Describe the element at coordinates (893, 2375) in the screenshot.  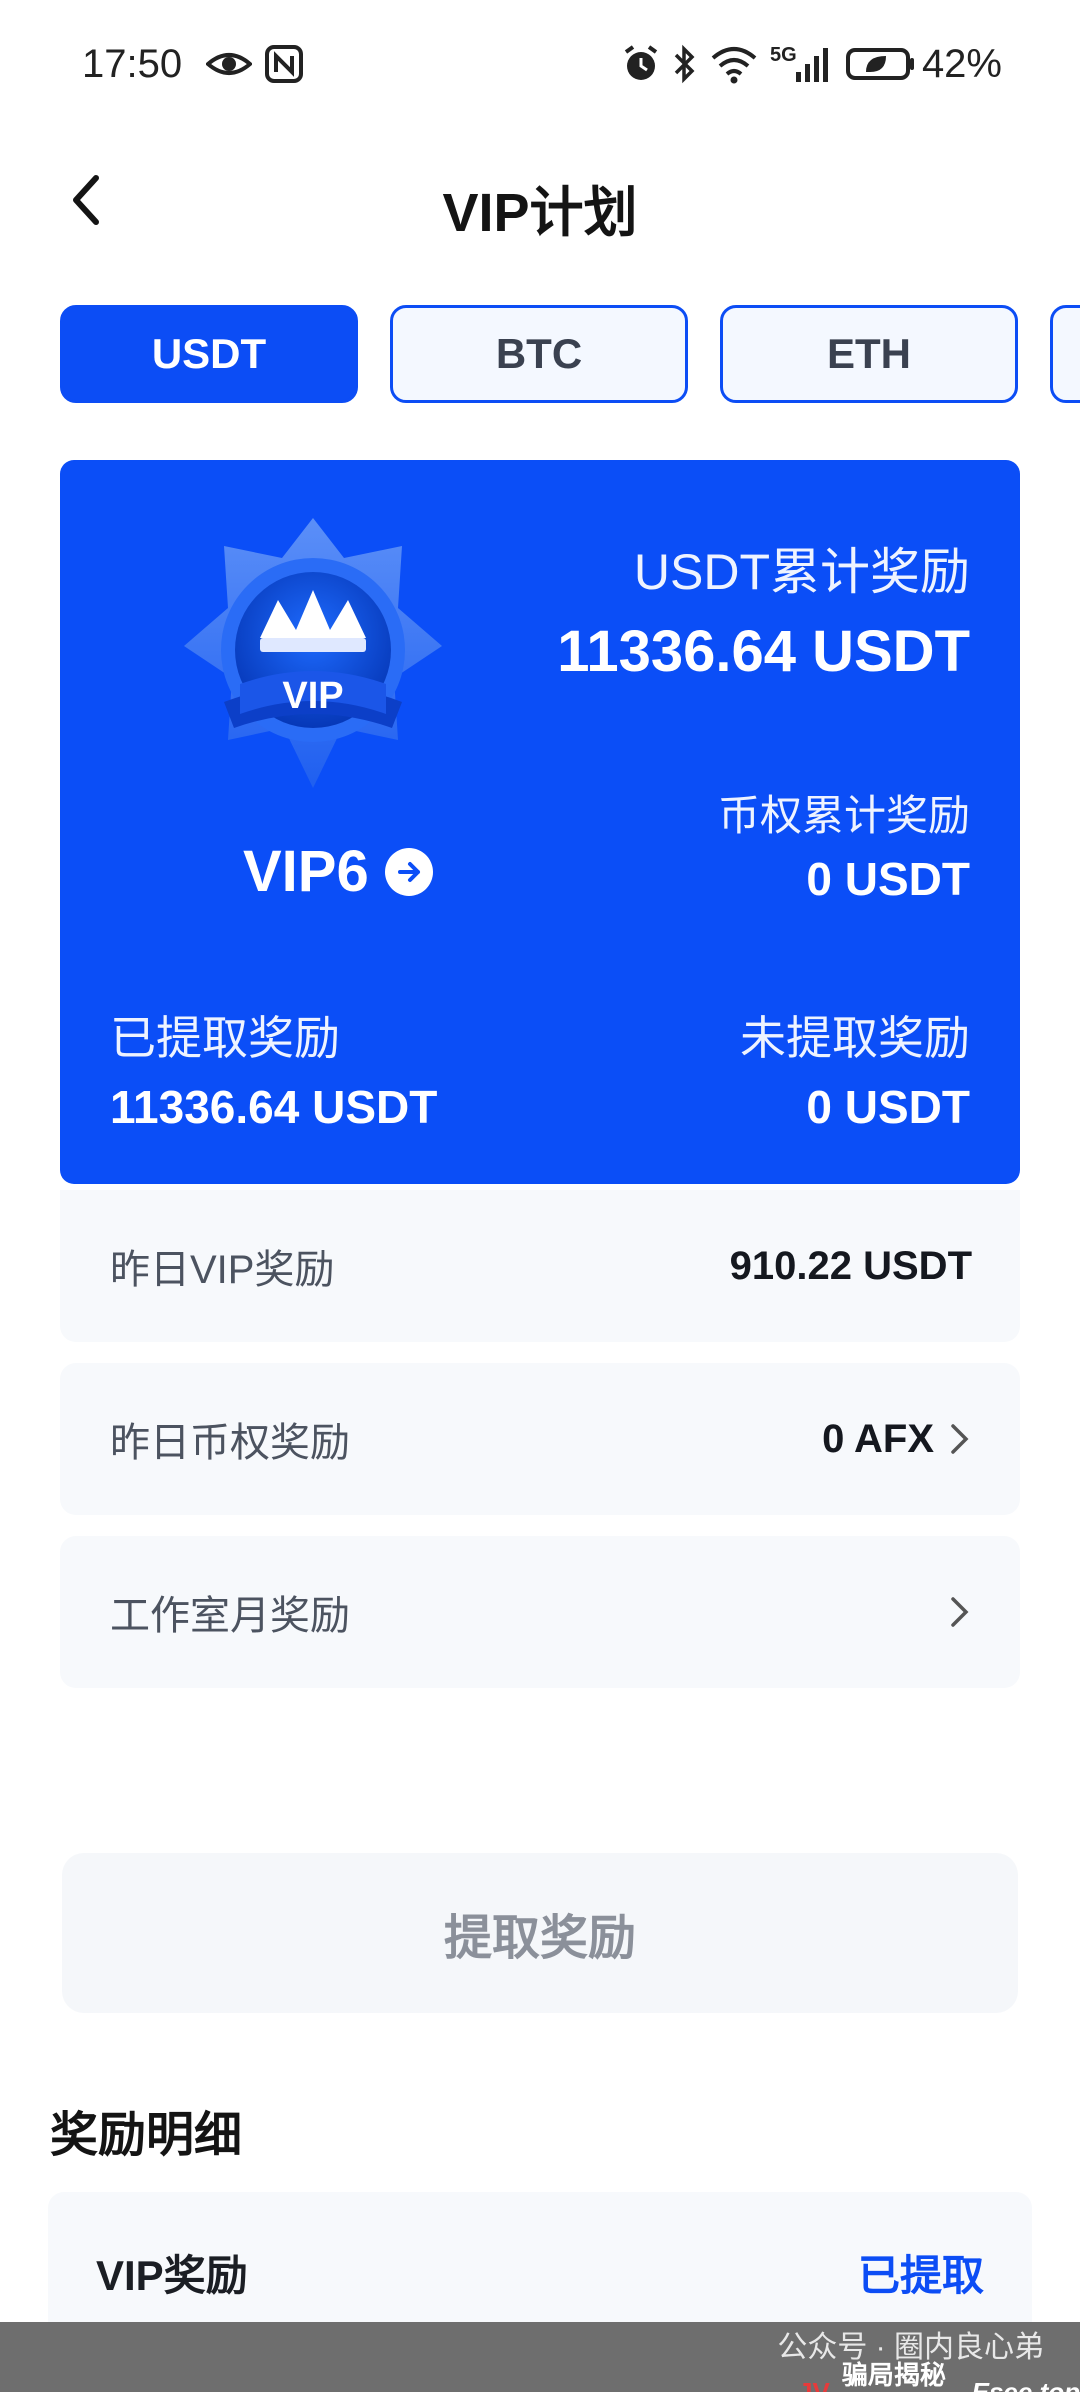
I see `watermark-logo-text: 骗局揭秘网` at that location.